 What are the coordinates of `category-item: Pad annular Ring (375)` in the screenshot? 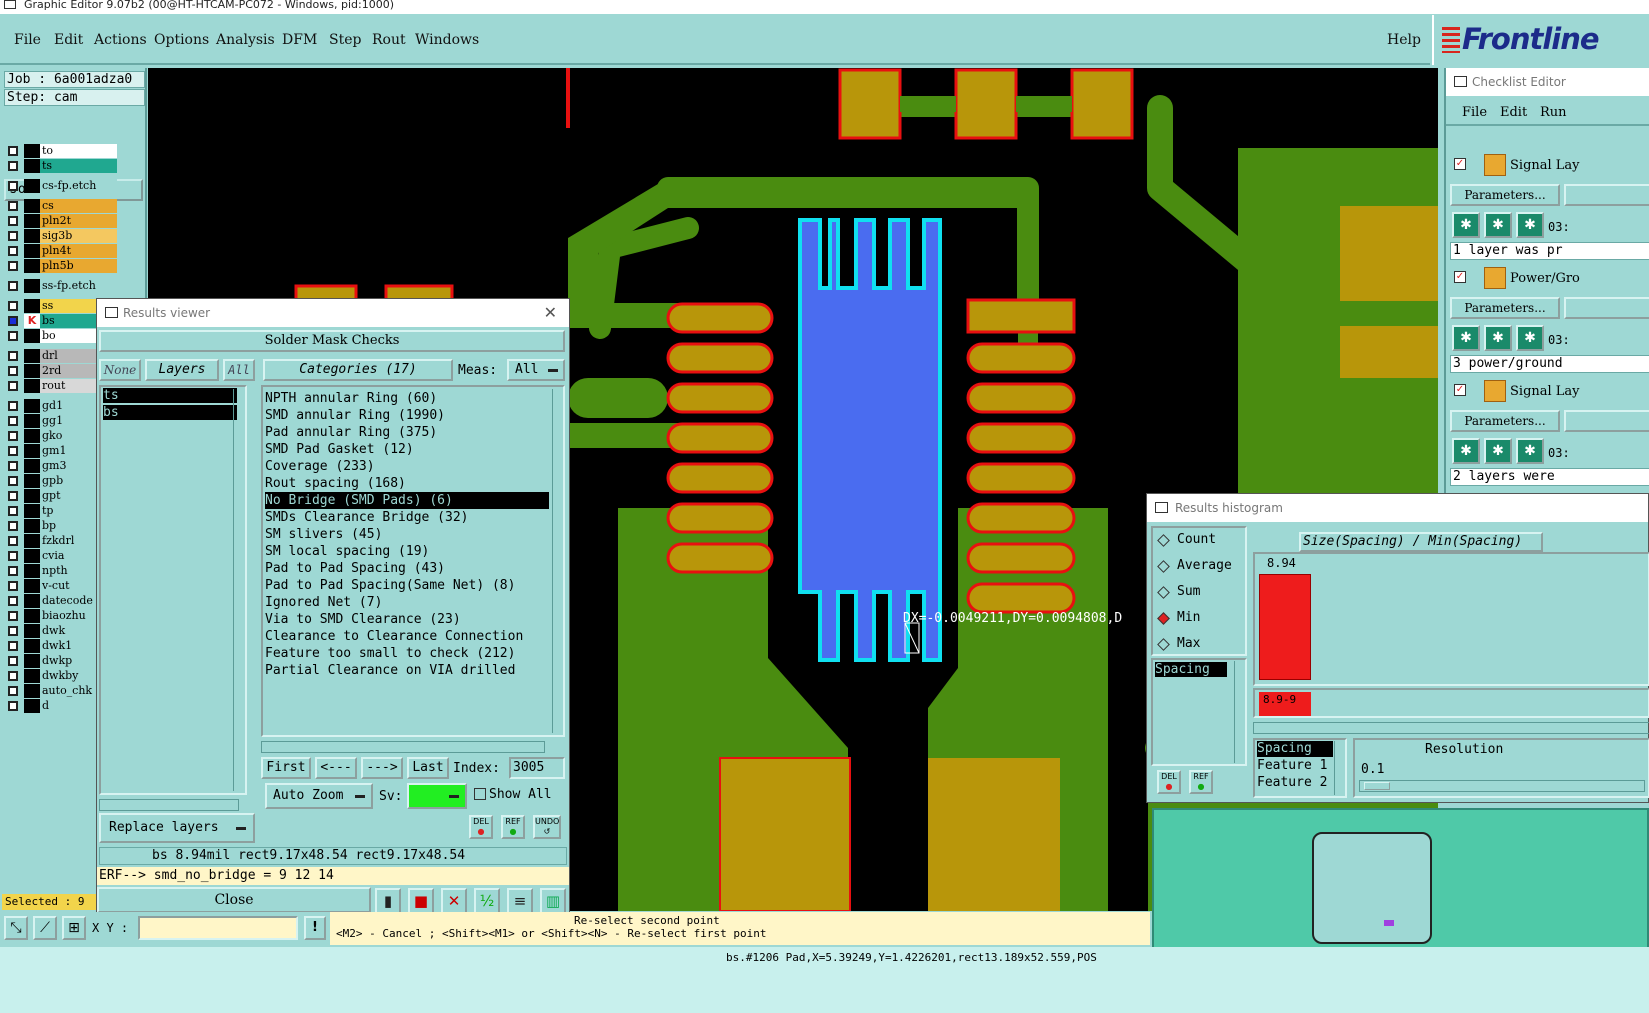 It's located at (407, 432).